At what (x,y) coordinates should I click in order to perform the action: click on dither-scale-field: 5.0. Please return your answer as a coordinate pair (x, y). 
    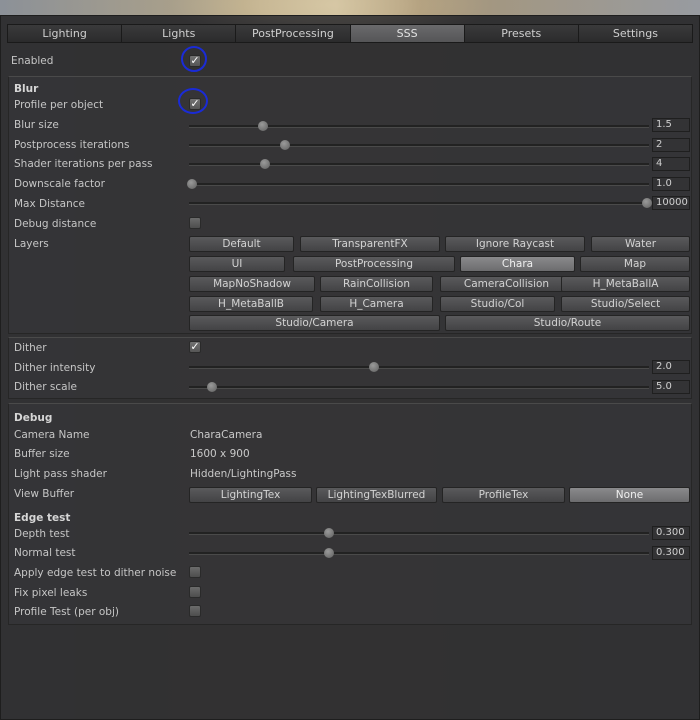
    Looking at the image, I should click on (671, 387).